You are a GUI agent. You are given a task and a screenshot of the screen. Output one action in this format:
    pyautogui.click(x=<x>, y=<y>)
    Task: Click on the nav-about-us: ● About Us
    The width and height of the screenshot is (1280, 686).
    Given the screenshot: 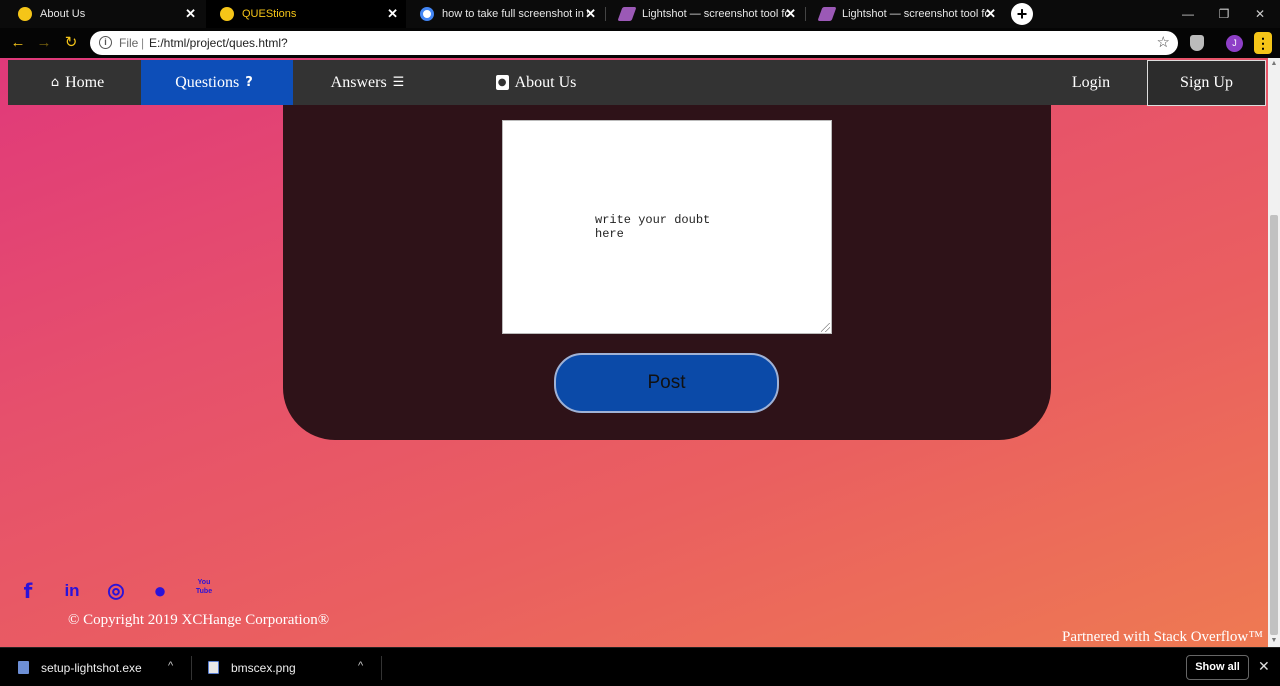 What is the action you would take?
    pyautogui.click(x=533, y=82)
    